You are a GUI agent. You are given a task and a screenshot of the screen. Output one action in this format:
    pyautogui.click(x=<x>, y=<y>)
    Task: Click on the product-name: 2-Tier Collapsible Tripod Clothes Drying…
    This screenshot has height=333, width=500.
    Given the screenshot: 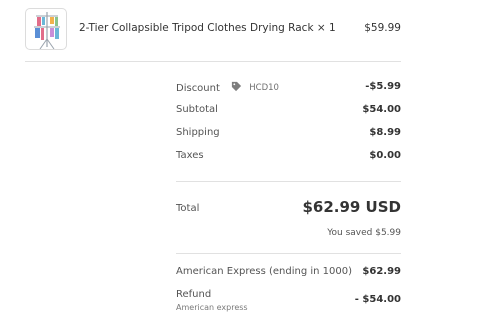 What is the action you would take?
    pyautogui.click(x=196, y=28)
    